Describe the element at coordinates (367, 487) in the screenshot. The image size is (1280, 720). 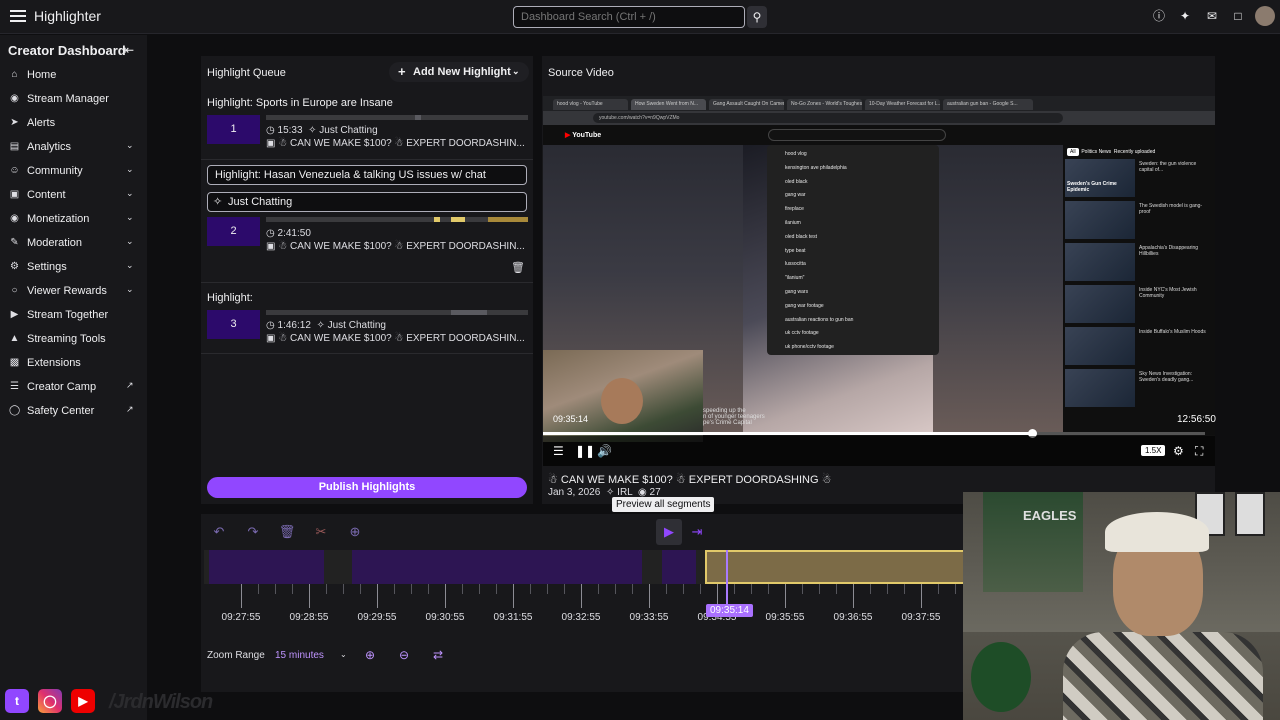
I see `publish-highlights-button: Publish Highlights` at that location.